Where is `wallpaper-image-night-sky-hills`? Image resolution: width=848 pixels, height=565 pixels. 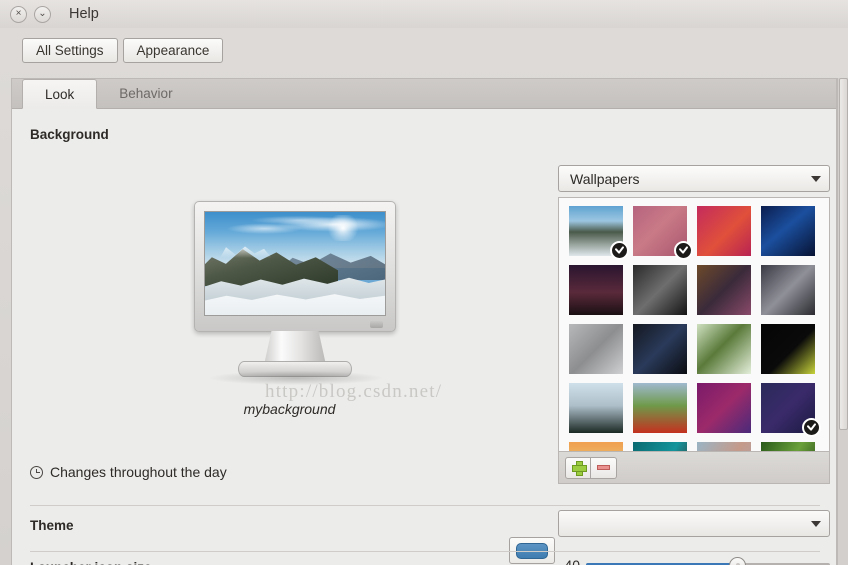
wallpaper-image-night-sky-hills is located at coordinates (596, 290).